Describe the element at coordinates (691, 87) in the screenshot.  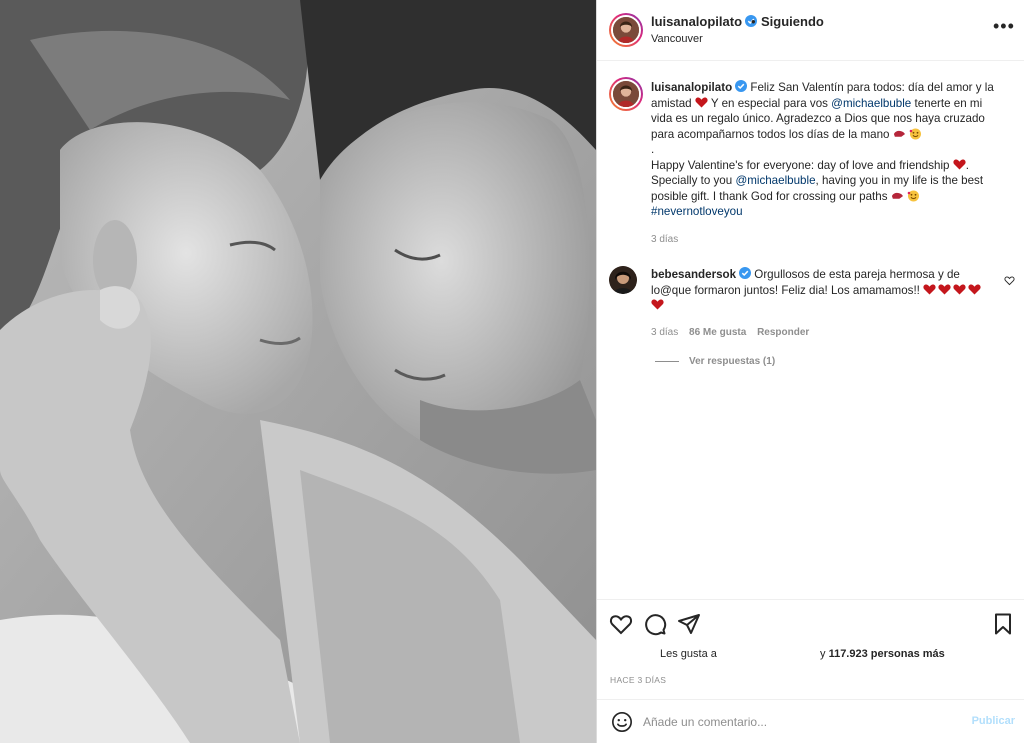
I see `caption-username-link: luisanalopilato` at that location.